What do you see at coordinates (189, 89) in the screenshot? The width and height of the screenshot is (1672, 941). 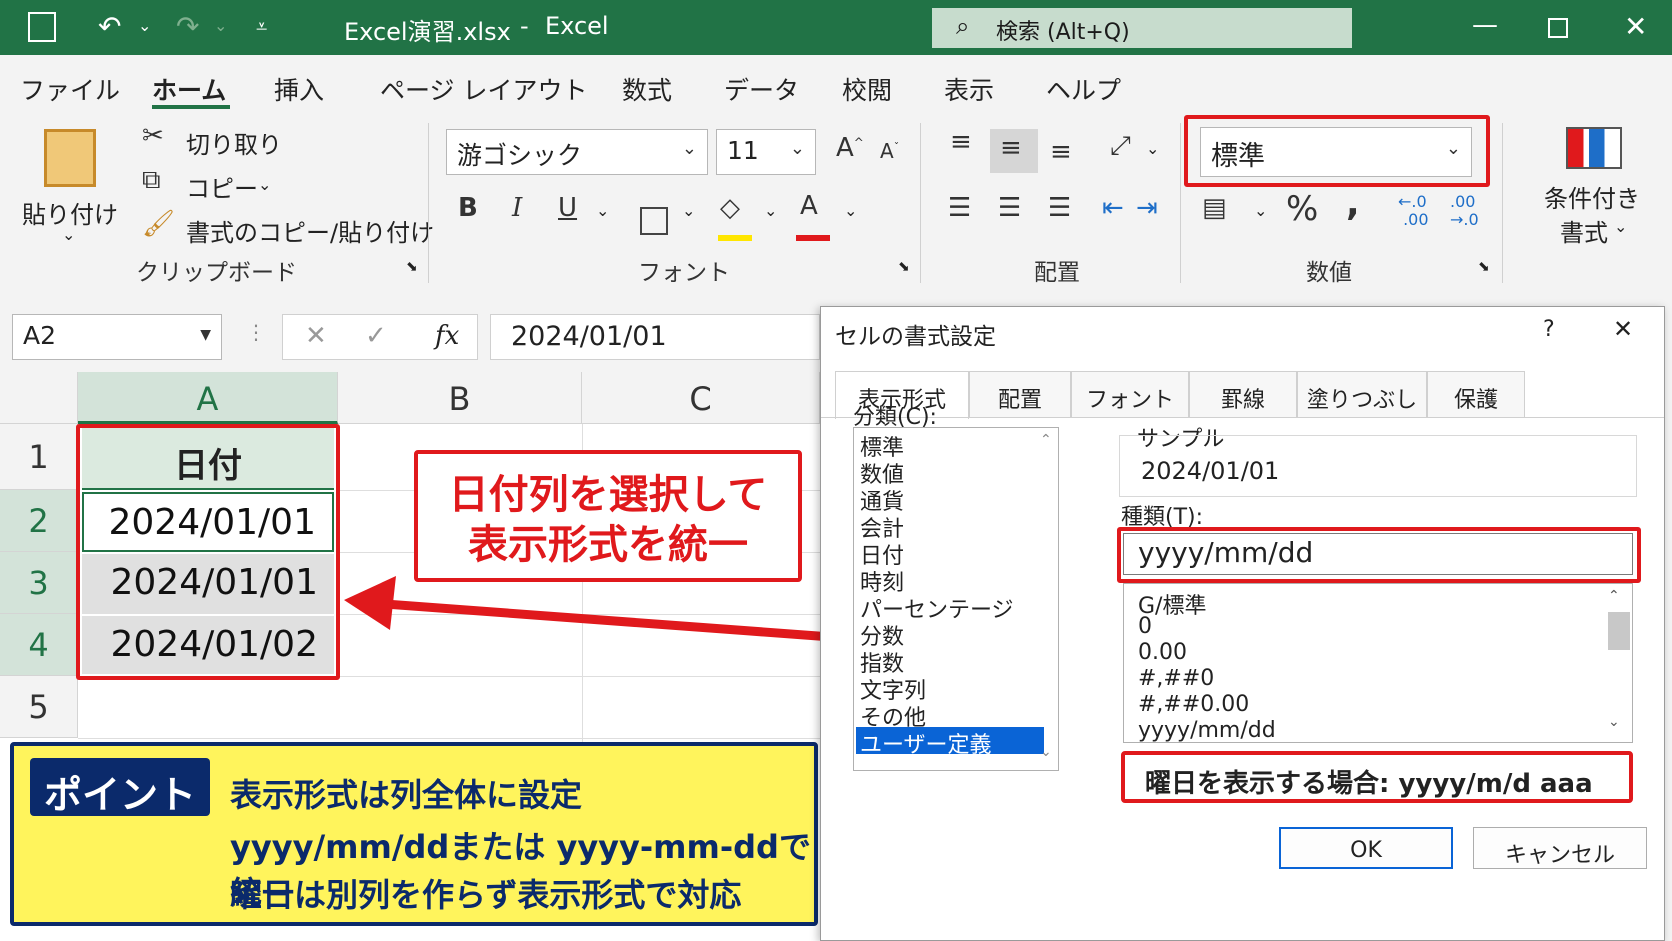 I see `tab-home: ホーム` at bounding box center [189, 89].